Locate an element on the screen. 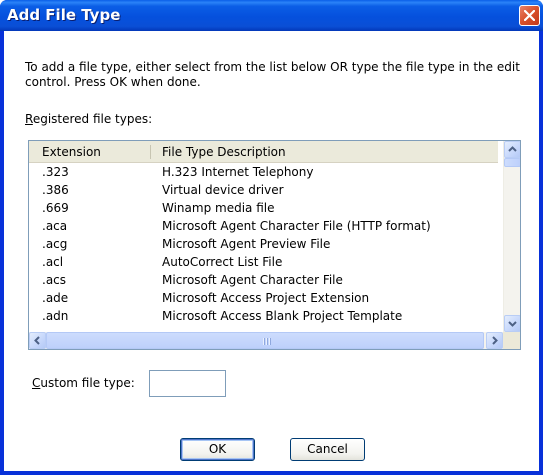 The height and width of the screenshot is (475, 543). title-bar: Add File Type is located at coordinates (271, 15).